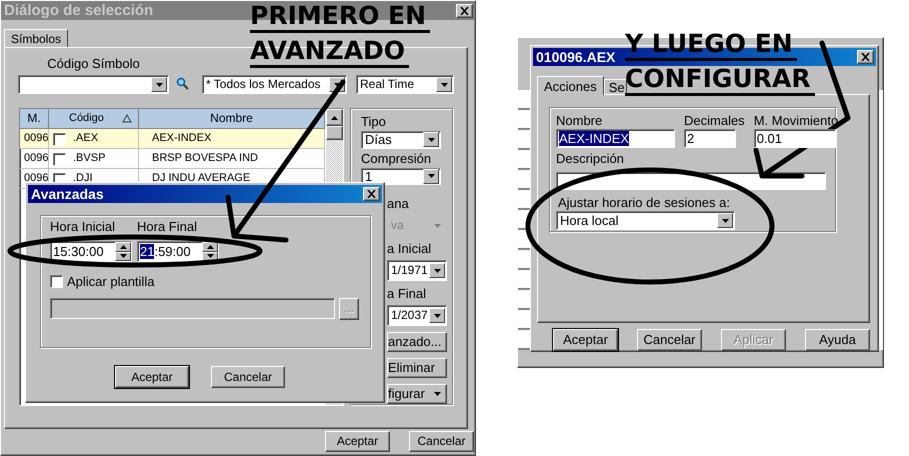  Describe the element at coordinates (570, 85) in the screenshot. I see `tab: Acciones` at that location.